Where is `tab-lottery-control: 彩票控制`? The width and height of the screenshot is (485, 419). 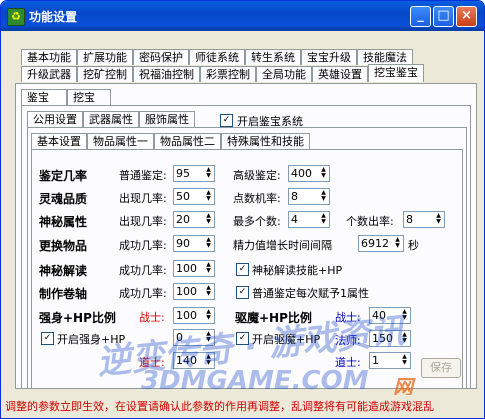 tab-lottery-control: 彩票控制 is located at coordinates (228, 74).